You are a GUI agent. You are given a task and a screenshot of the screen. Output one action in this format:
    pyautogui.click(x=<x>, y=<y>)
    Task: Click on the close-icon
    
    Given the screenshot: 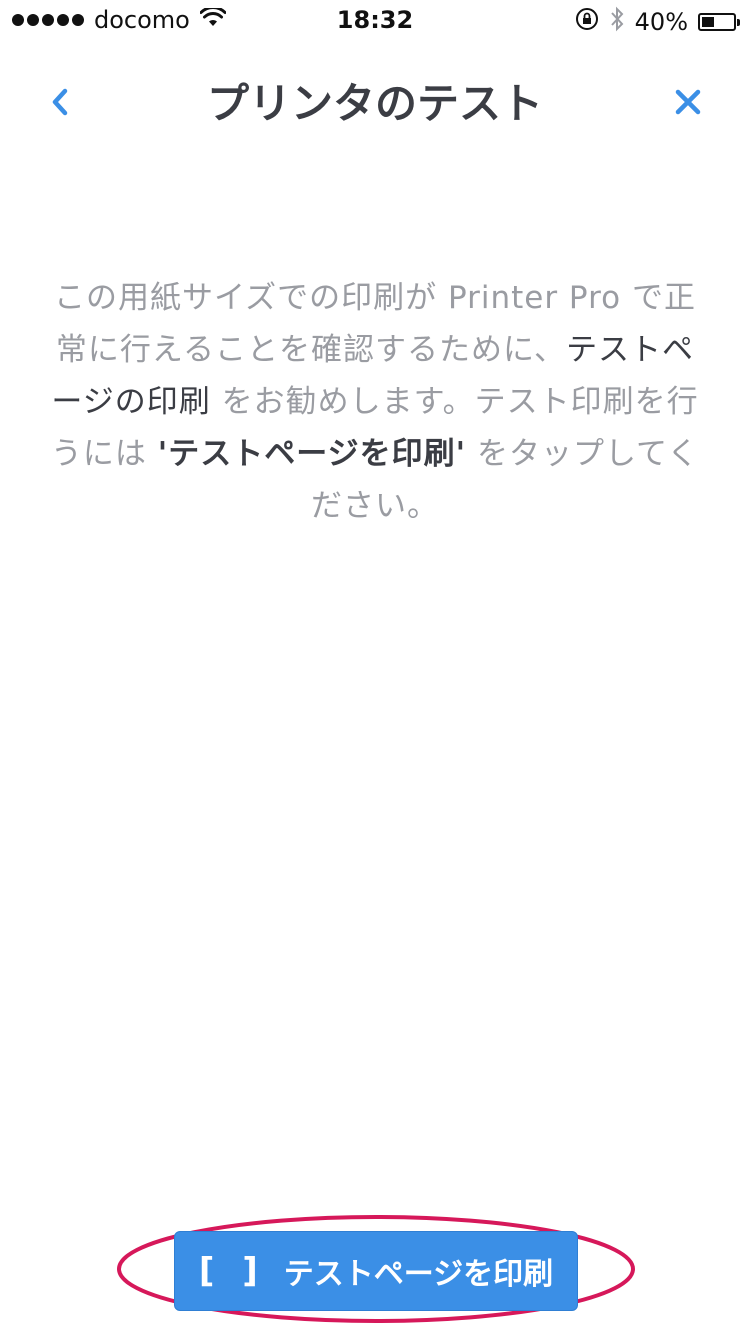 What is the action you would take?
    pyautogui.click(x=688, y=104)
    